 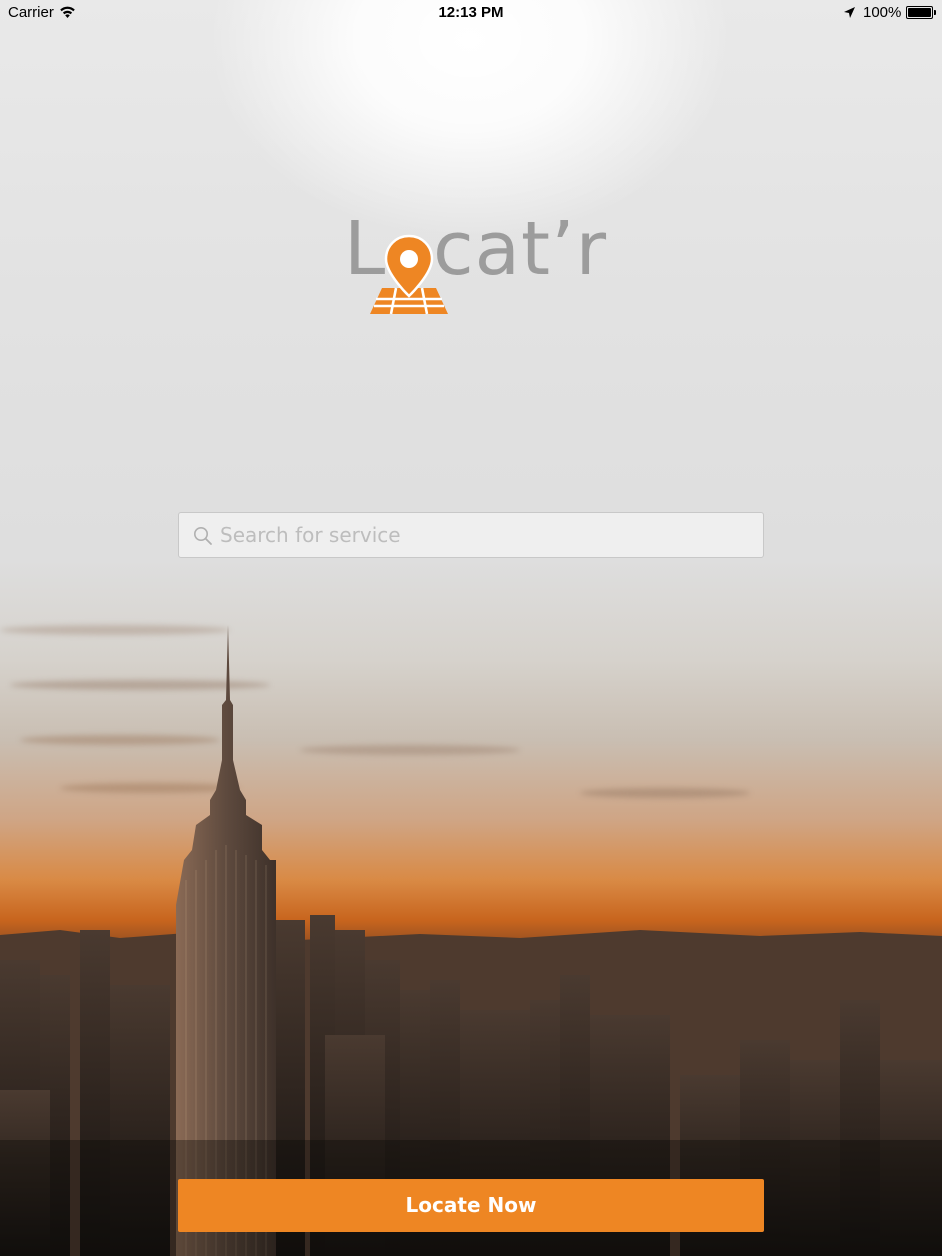 What do you see at coordinates (882, 12) in the screenshot?
I see `battery-percentage: 100%` at bounding box center [882, 12].